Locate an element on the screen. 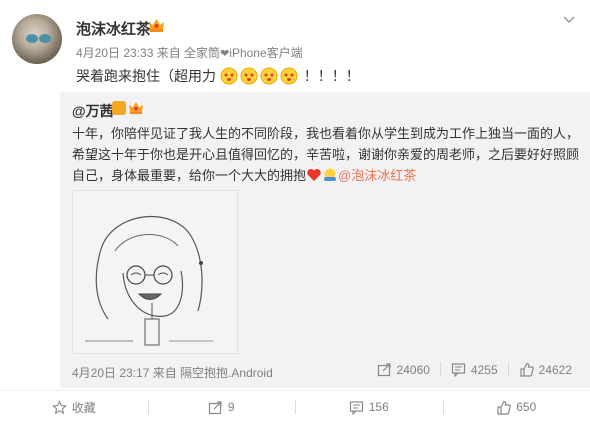  repost-comment-count: 4255 is located at coordinates (473, 369).